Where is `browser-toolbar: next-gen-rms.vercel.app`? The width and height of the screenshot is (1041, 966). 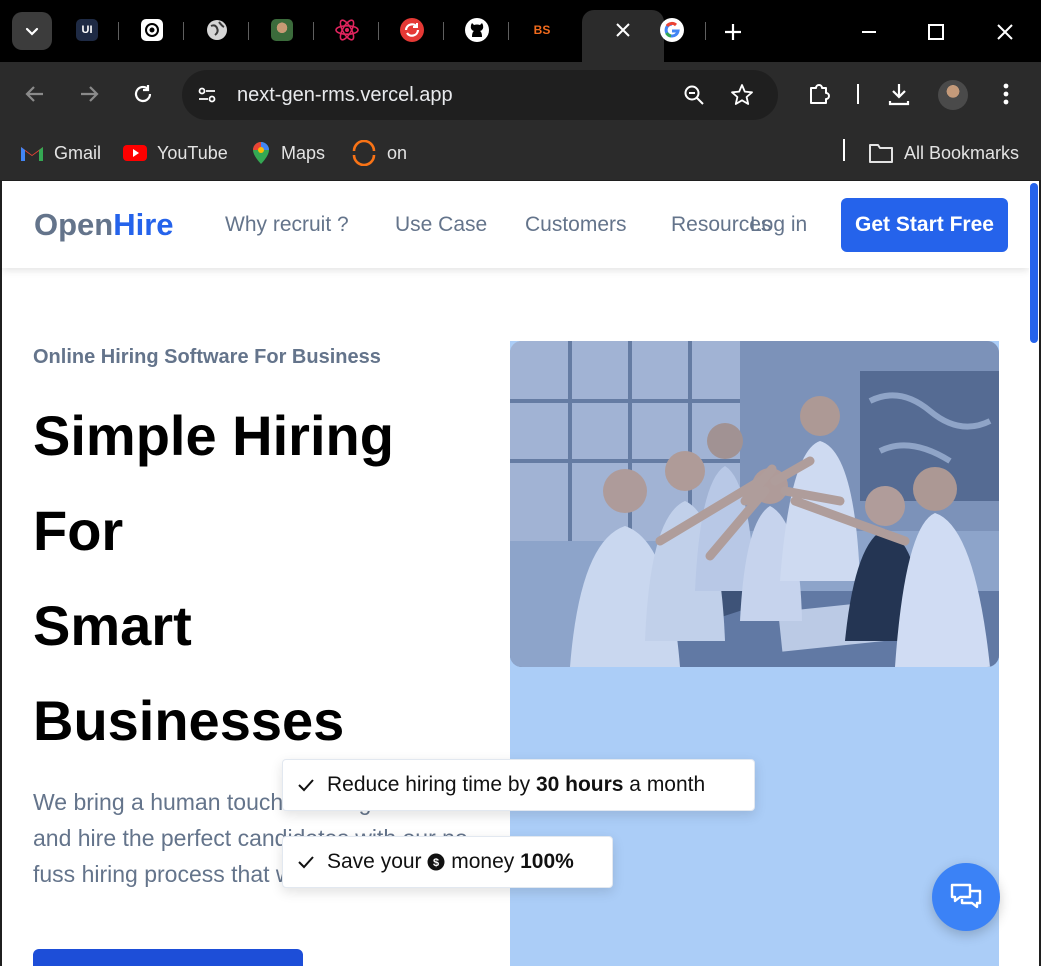 browser-toolbar: next-gen-rms.vercel.app is located at coordinates (520, 94).